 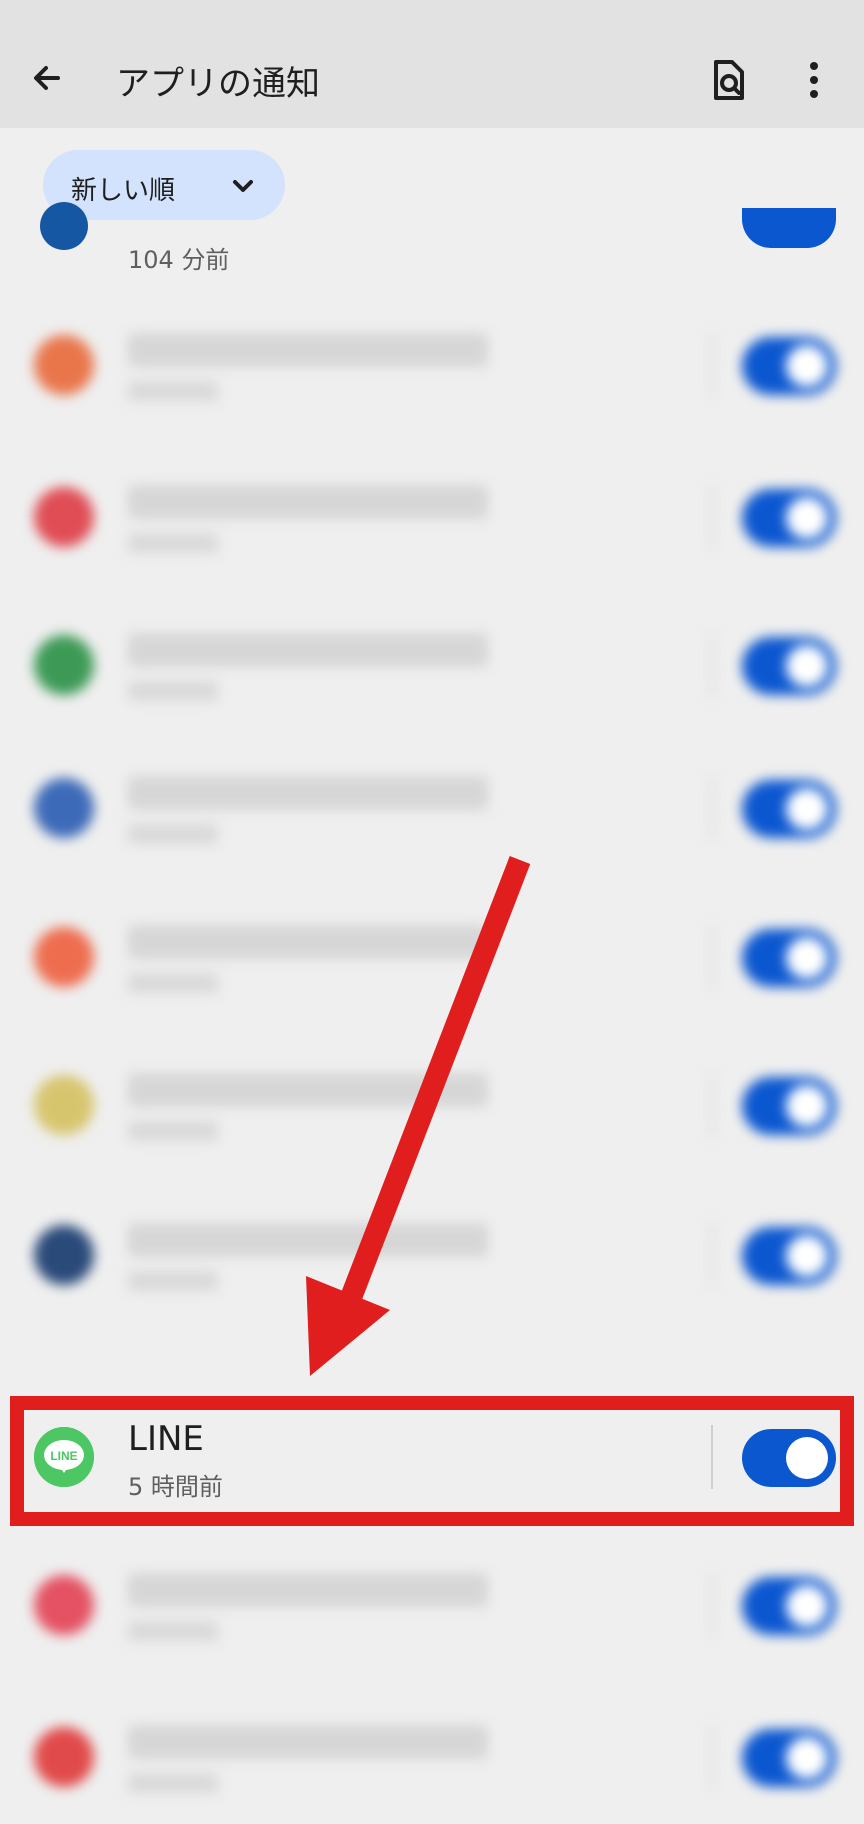 What do you see at coordinates (432, 246) in the screenshot?
I see `partial-app-row: 104 分前` at bounding box center [432, 246].